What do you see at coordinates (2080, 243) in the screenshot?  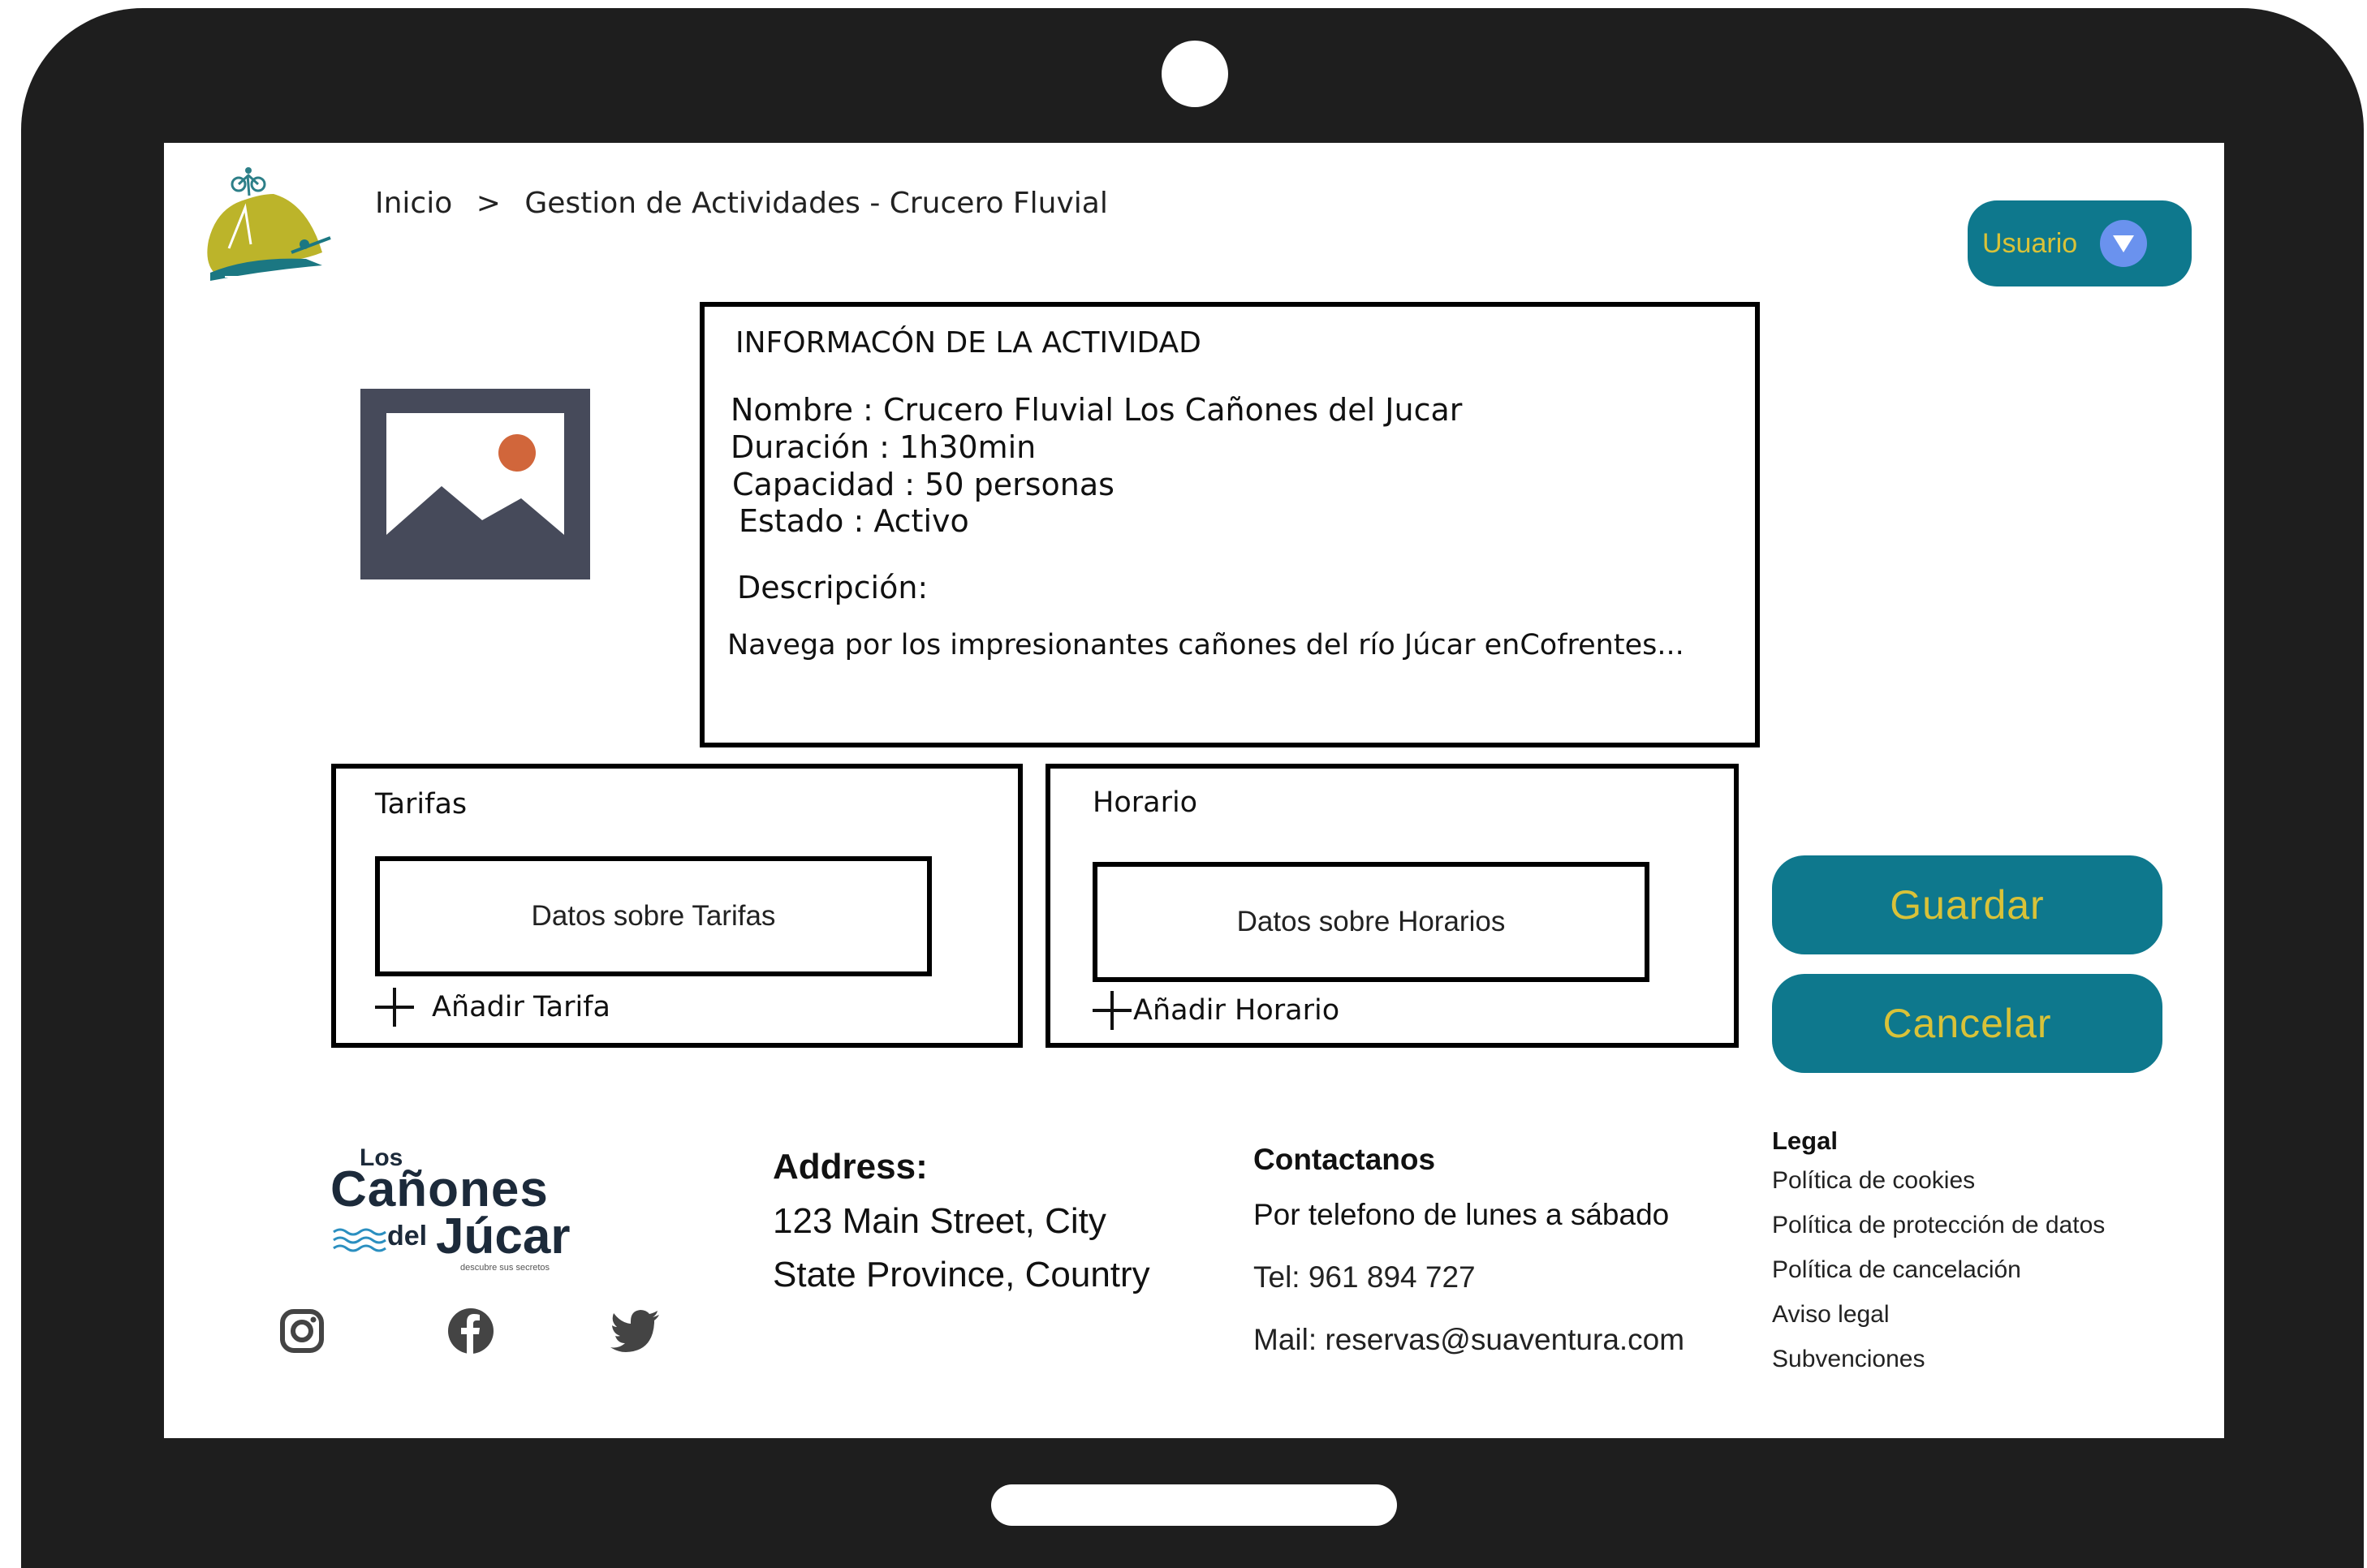 I see `user-menu-button: Usuario` at bounding box center [2080, 243].